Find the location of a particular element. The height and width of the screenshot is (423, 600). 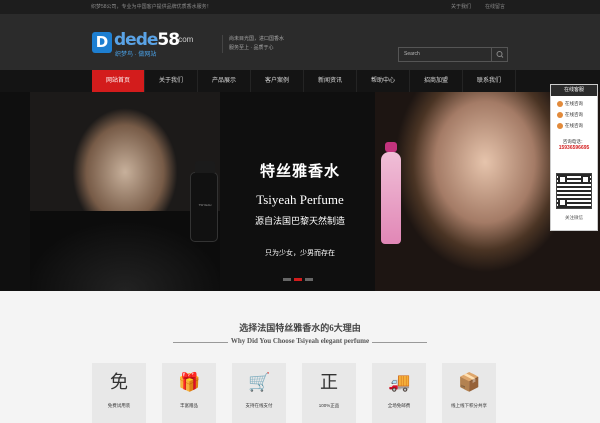

reason-label: 线上线下积分共享 is located at coordinates (469, 405).